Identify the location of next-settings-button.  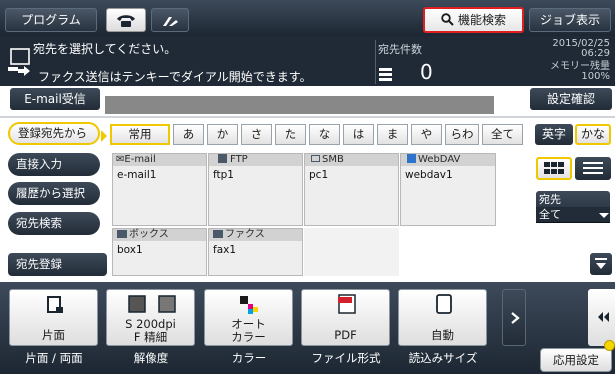
(514, 317).